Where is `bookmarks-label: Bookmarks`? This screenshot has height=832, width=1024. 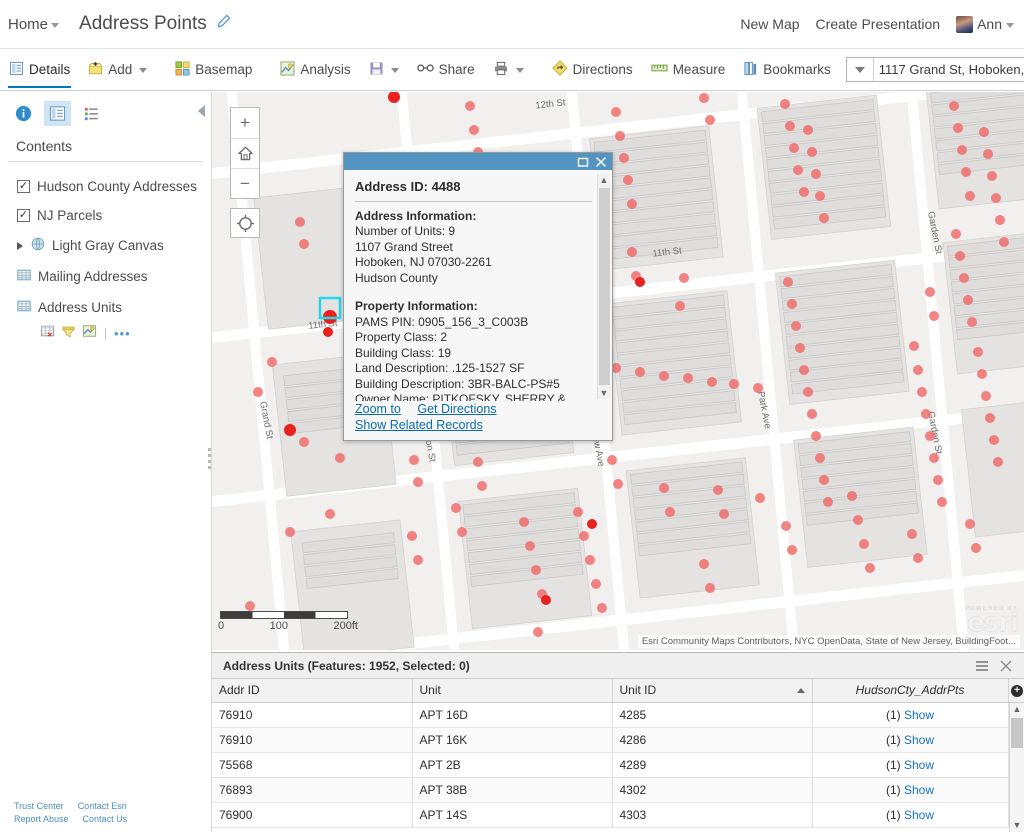 bookmarks-label: Bookmarks is located at coordinates (797, 69).